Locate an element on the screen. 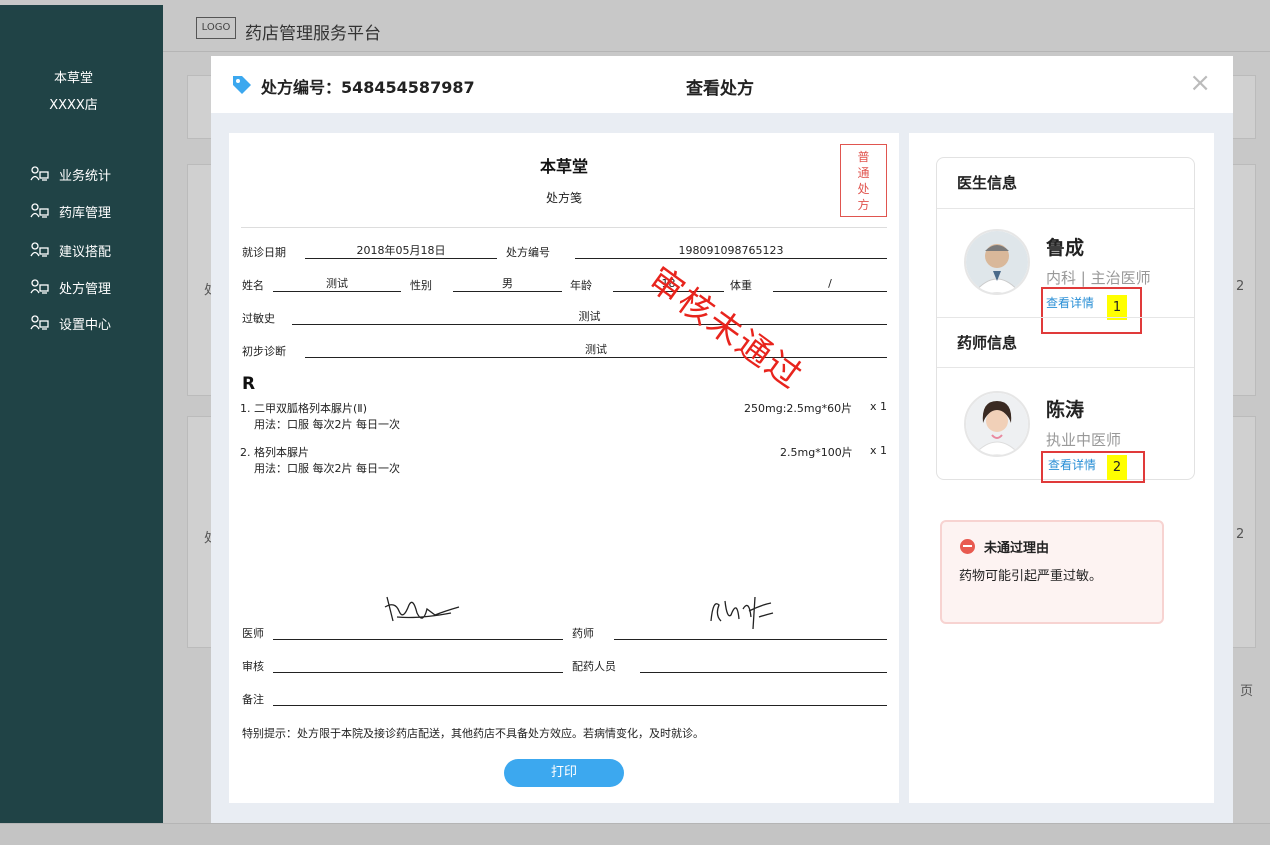  sidebar-item-prescriptions: 处方管理 is located at coordinates (70, 287).